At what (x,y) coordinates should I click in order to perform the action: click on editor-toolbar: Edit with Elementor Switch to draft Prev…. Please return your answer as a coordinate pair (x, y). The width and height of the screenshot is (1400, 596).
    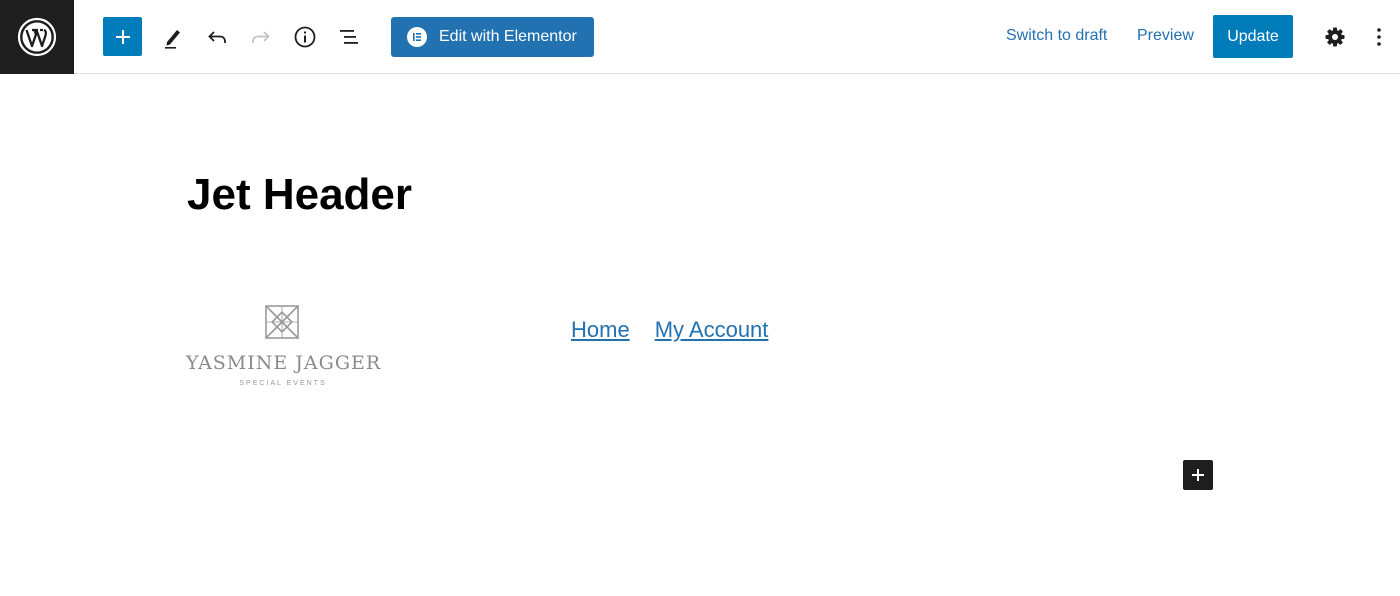
    Looking at the image, I should click on (700, 37).